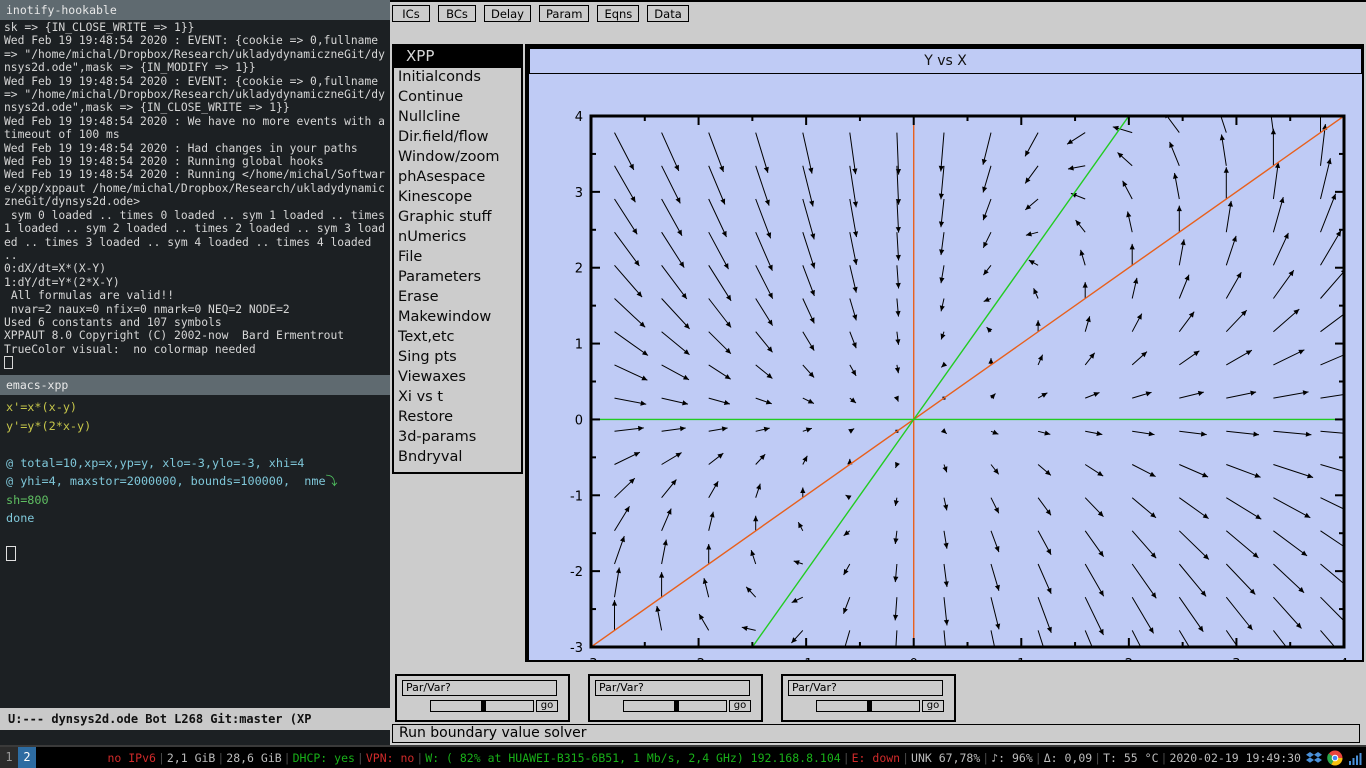  I want to click on slider-go-button-1: go, so click(547, 706).